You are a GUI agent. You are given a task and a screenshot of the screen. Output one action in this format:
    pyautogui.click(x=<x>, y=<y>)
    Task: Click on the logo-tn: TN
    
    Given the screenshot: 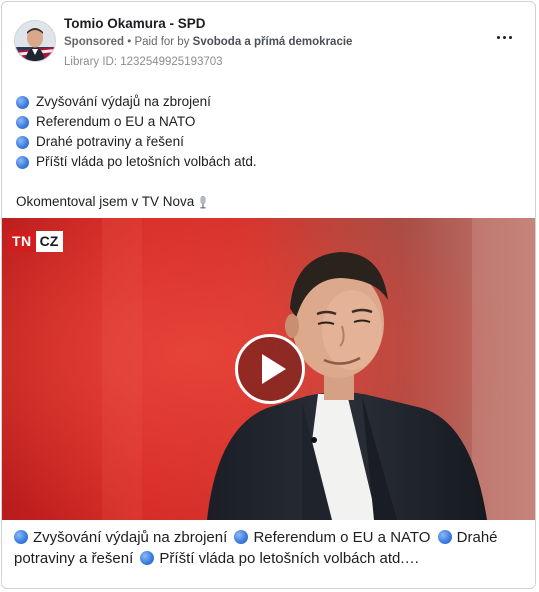 What is the action you would take?
    pyautogui.click(x=22, y=241)
    